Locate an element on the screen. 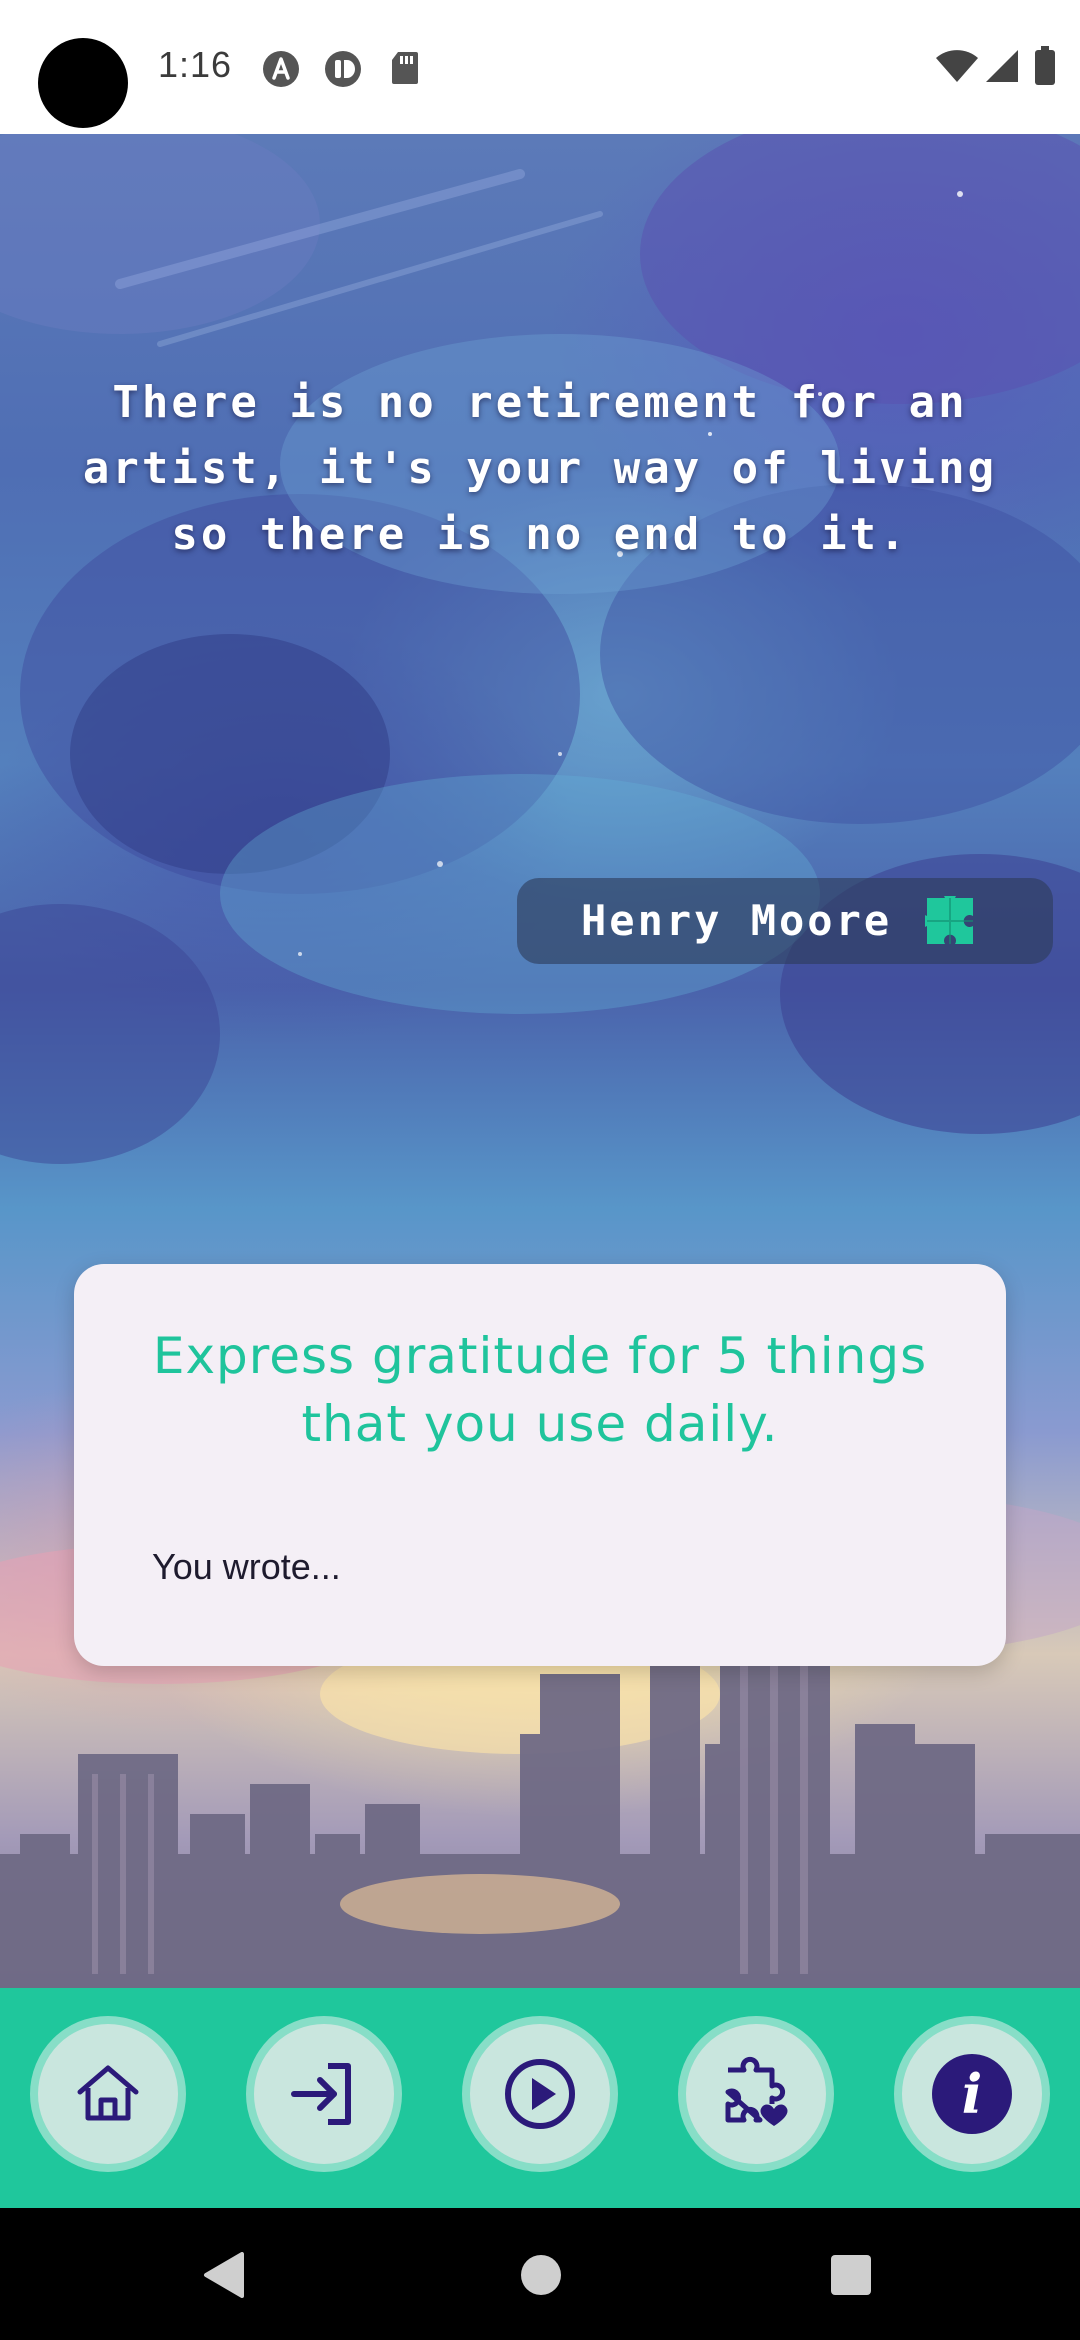  bottom-navigation: i is located at coordinates (540, 2098).